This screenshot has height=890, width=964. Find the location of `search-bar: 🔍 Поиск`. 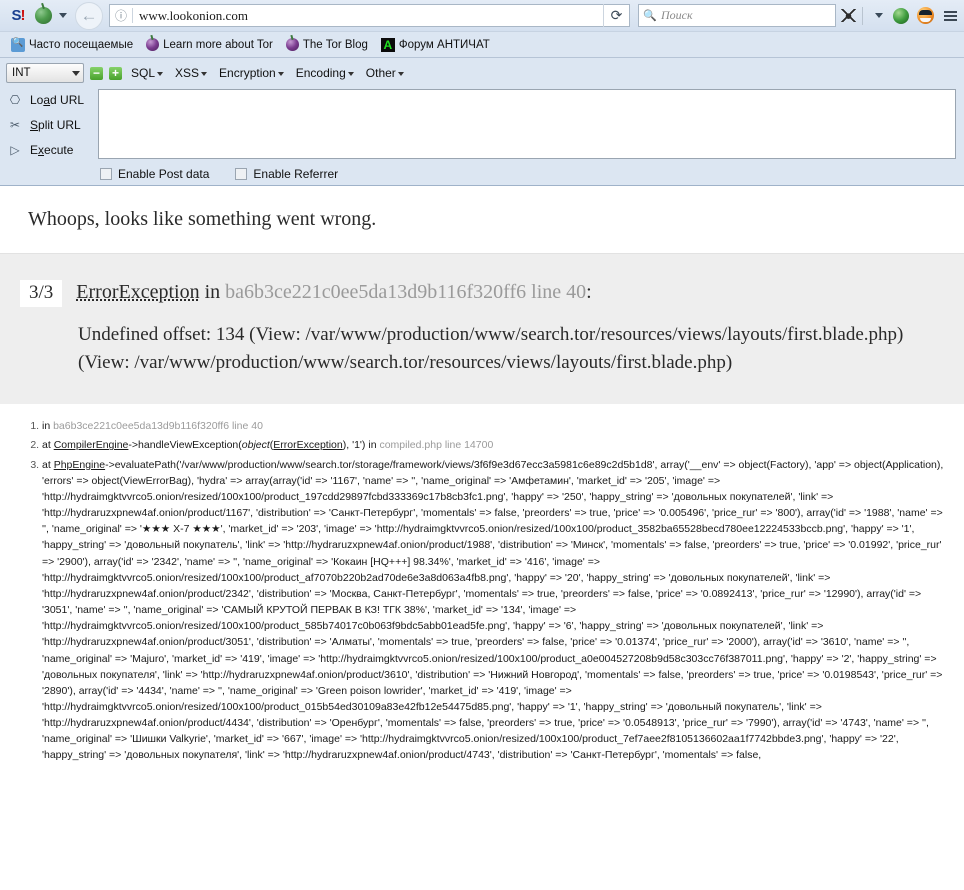

search-bar: 🔍 Поиск is located at coordinates (737, 15).